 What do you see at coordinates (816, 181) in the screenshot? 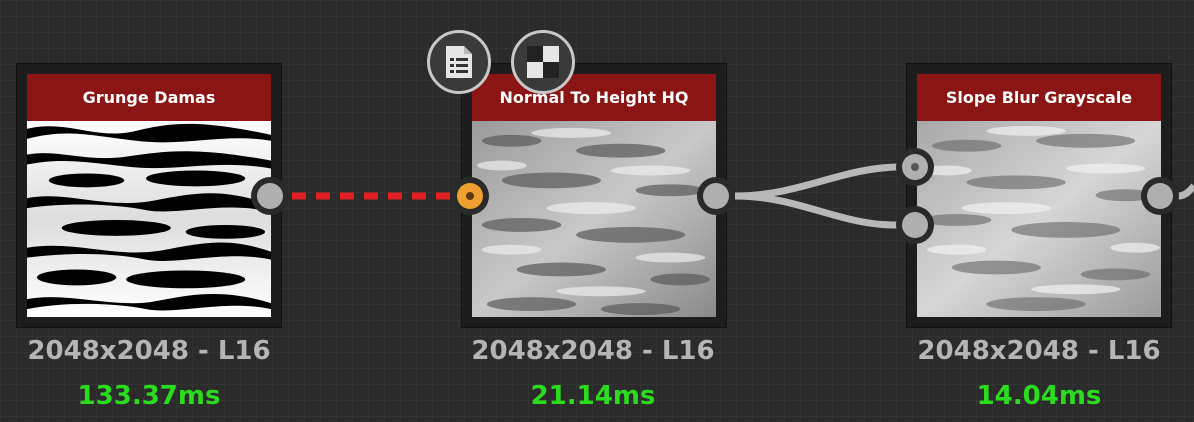
I see `link-upper` at bounding box center [816, 181].